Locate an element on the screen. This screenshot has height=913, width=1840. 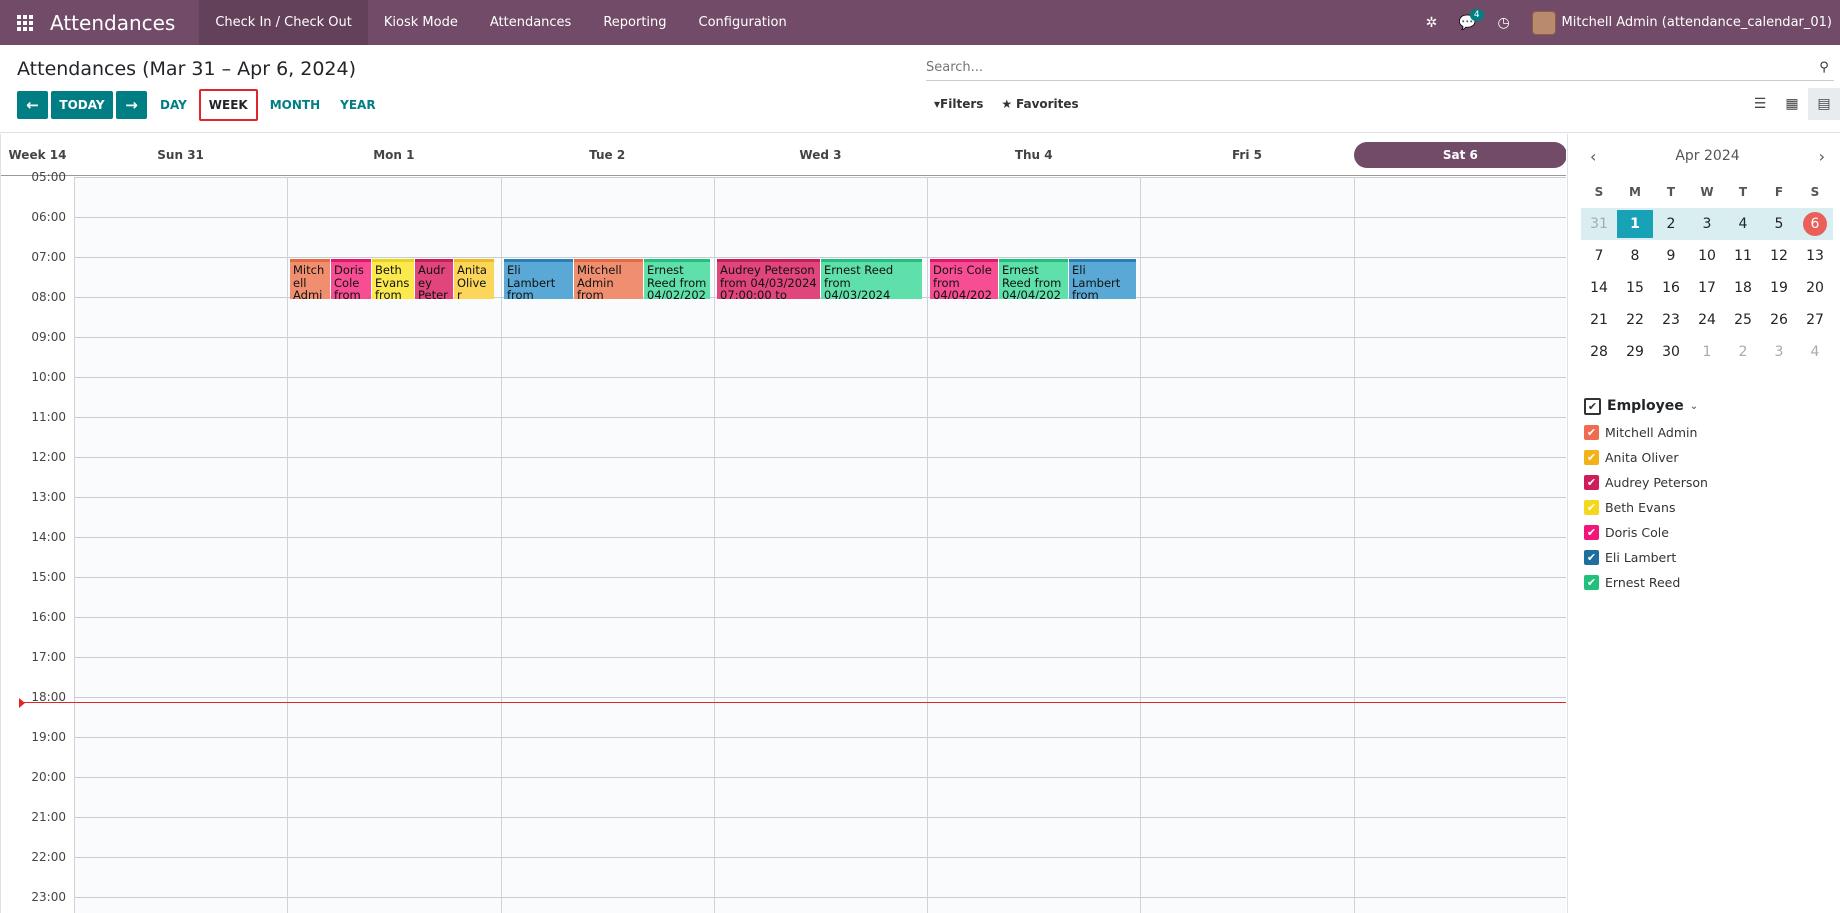
clock-icon: ◷ is located at coordinates (1504, 22).